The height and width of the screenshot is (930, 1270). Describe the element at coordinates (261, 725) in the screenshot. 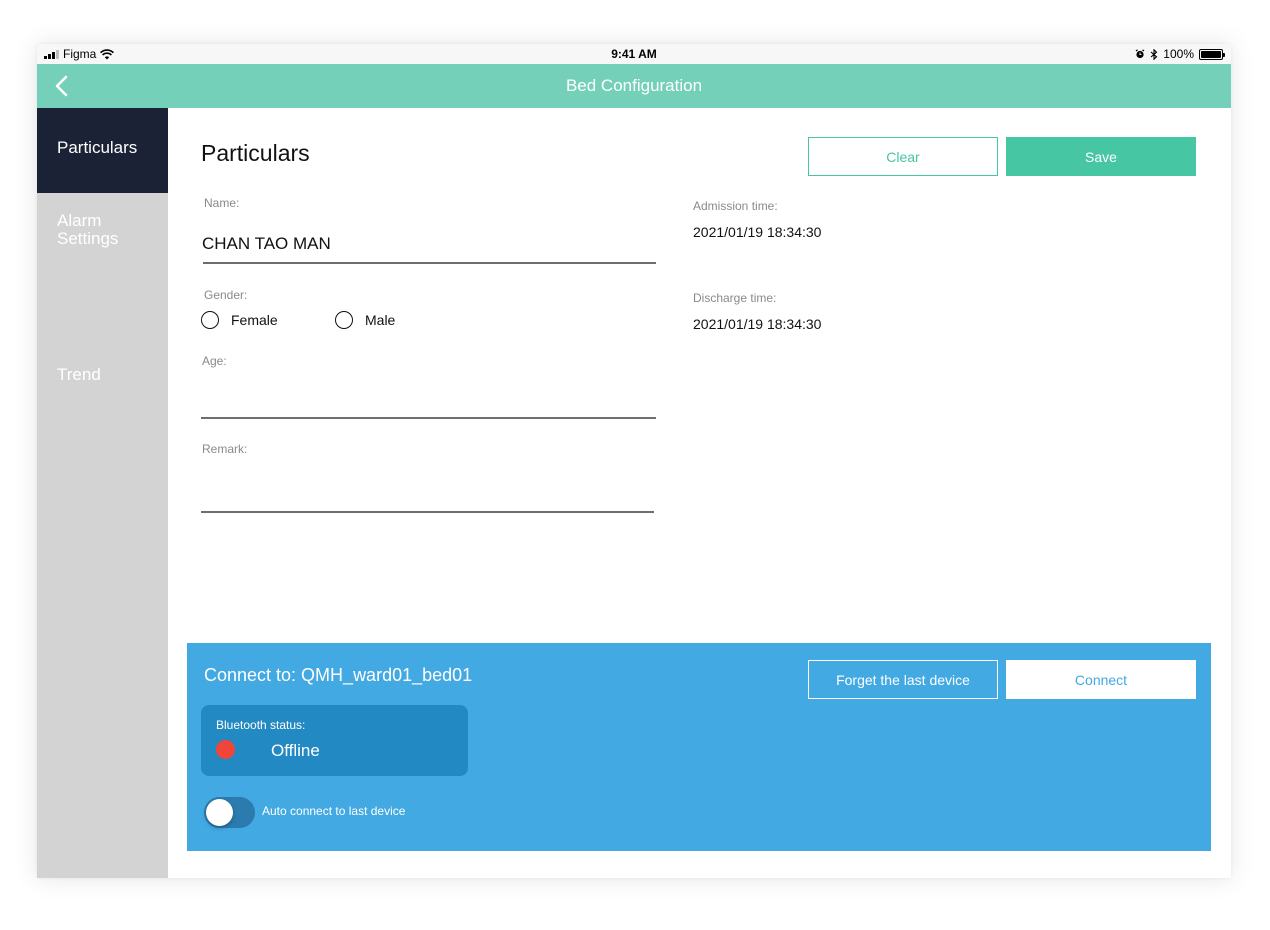

I see `bluetooth-status-label: Bluetooth status:` at that location.